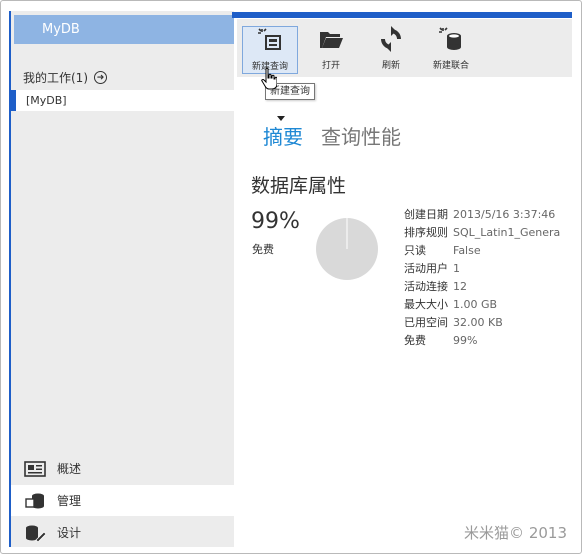  Describe the element at coordinates (281, 118) in the screenshot. I see `selected-caret-icon` at that location.